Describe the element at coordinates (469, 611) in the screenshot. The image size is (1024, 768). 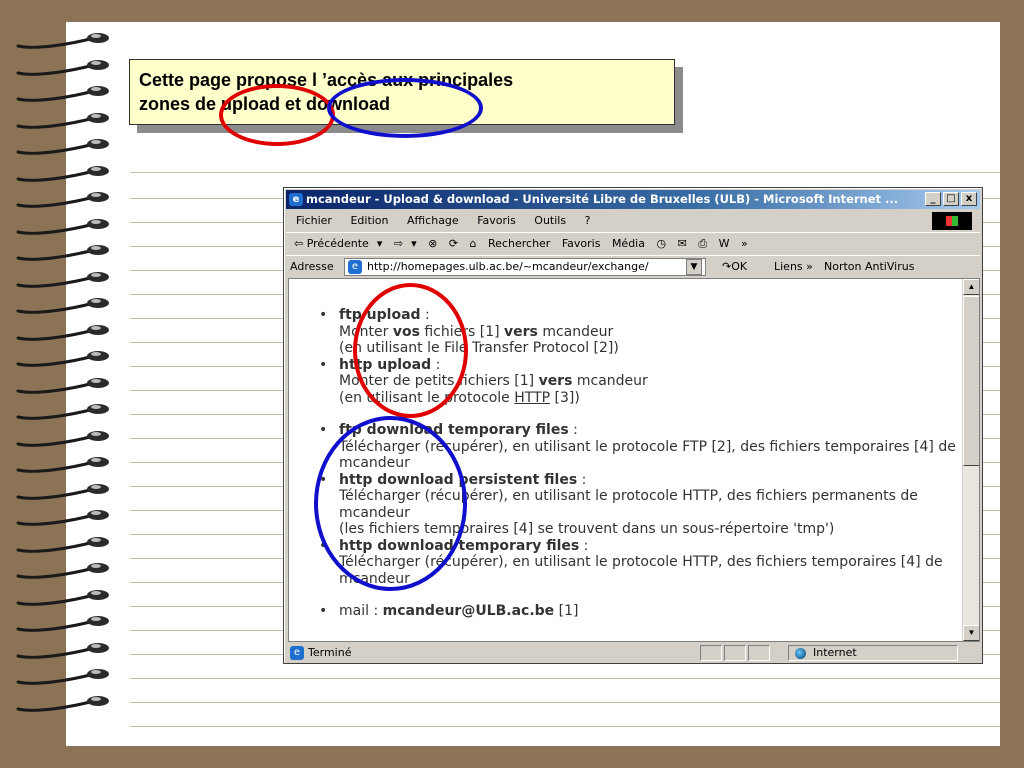
I see `mail-link: mcandeur@ULB.ac.be` at that location.